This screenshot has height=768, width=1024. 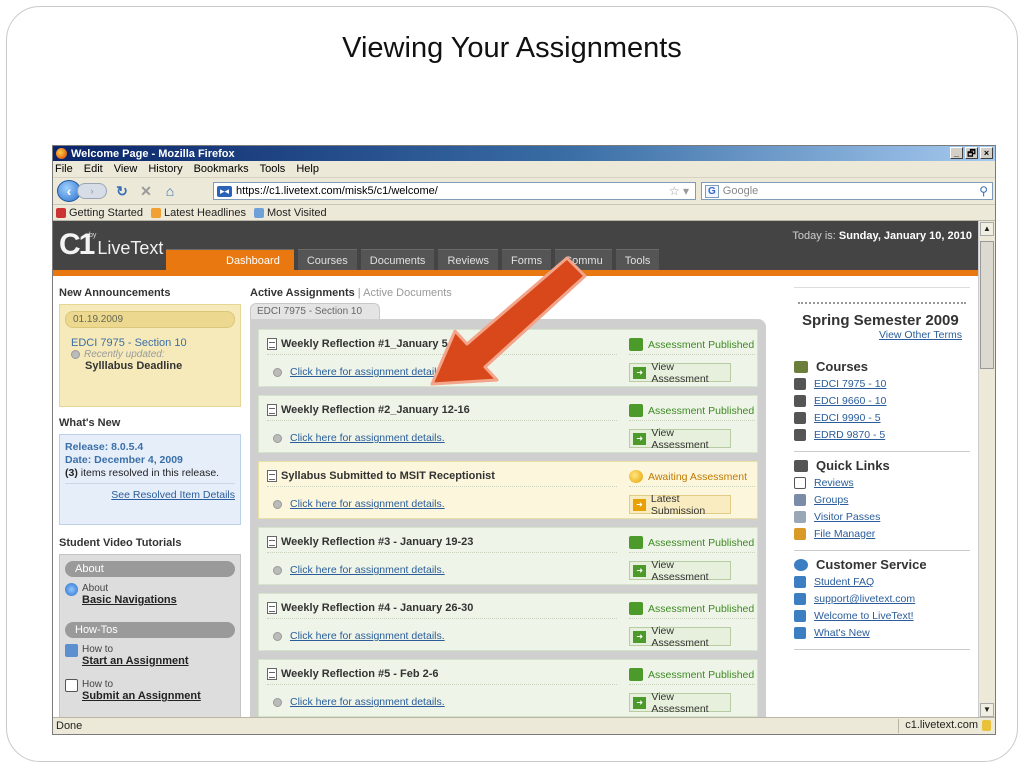 I want to click on assignment-title: Weekly Reflection #4 - January 26-30, so click(x=442, y=610).